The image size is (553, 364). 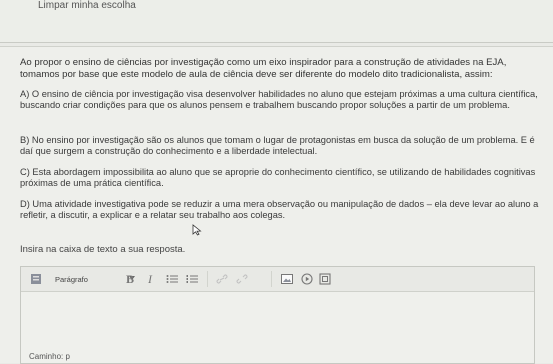 I want to click on unlink-icon, so click(x=242, y=279).